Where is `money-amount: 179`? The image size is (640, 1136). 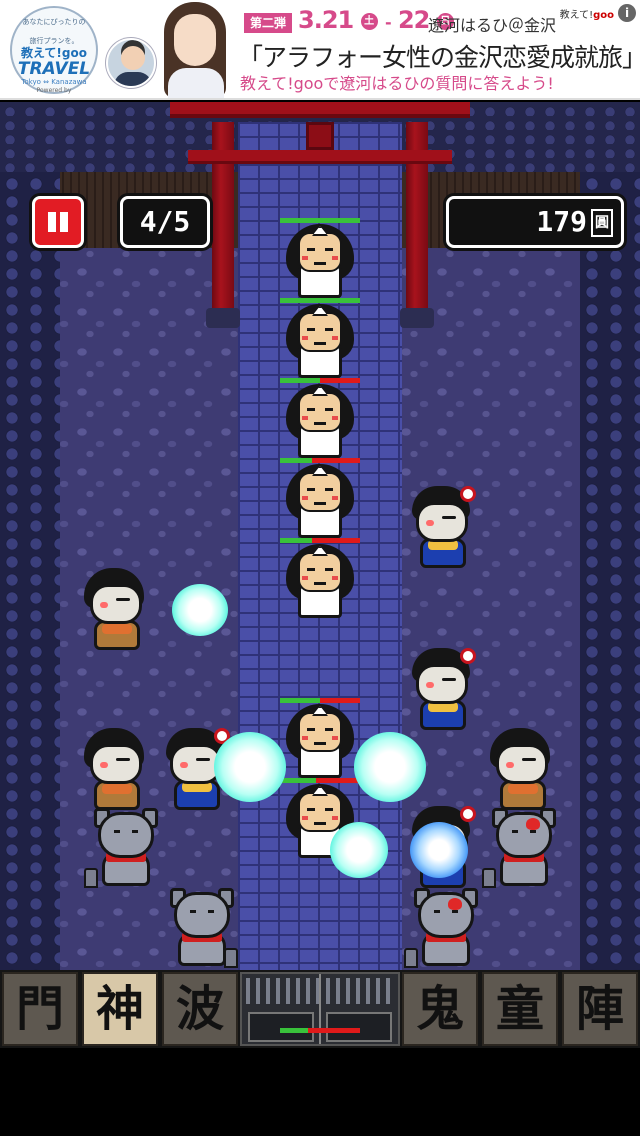 money-amount: 179 is located at coordinates (561, 221).